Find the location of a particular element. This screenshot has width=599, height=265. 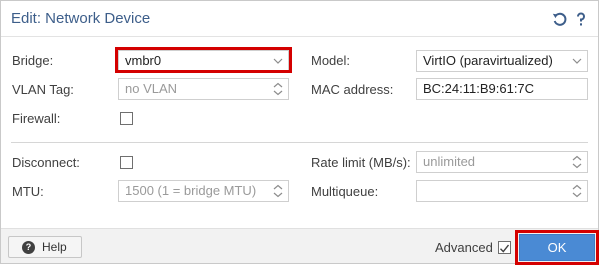

model-select: VirtIO (paravirtualized) is located at coordinates (502, 61).